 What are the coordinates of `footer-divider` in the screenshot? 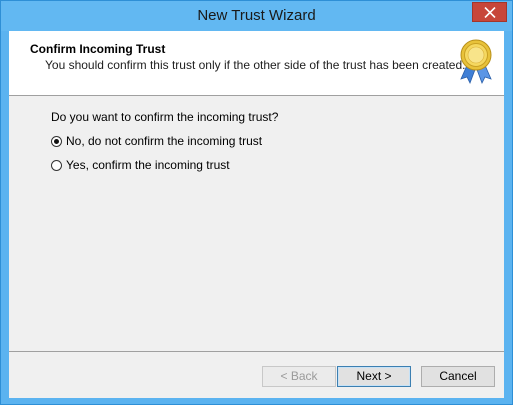 It's located at (256, 351).